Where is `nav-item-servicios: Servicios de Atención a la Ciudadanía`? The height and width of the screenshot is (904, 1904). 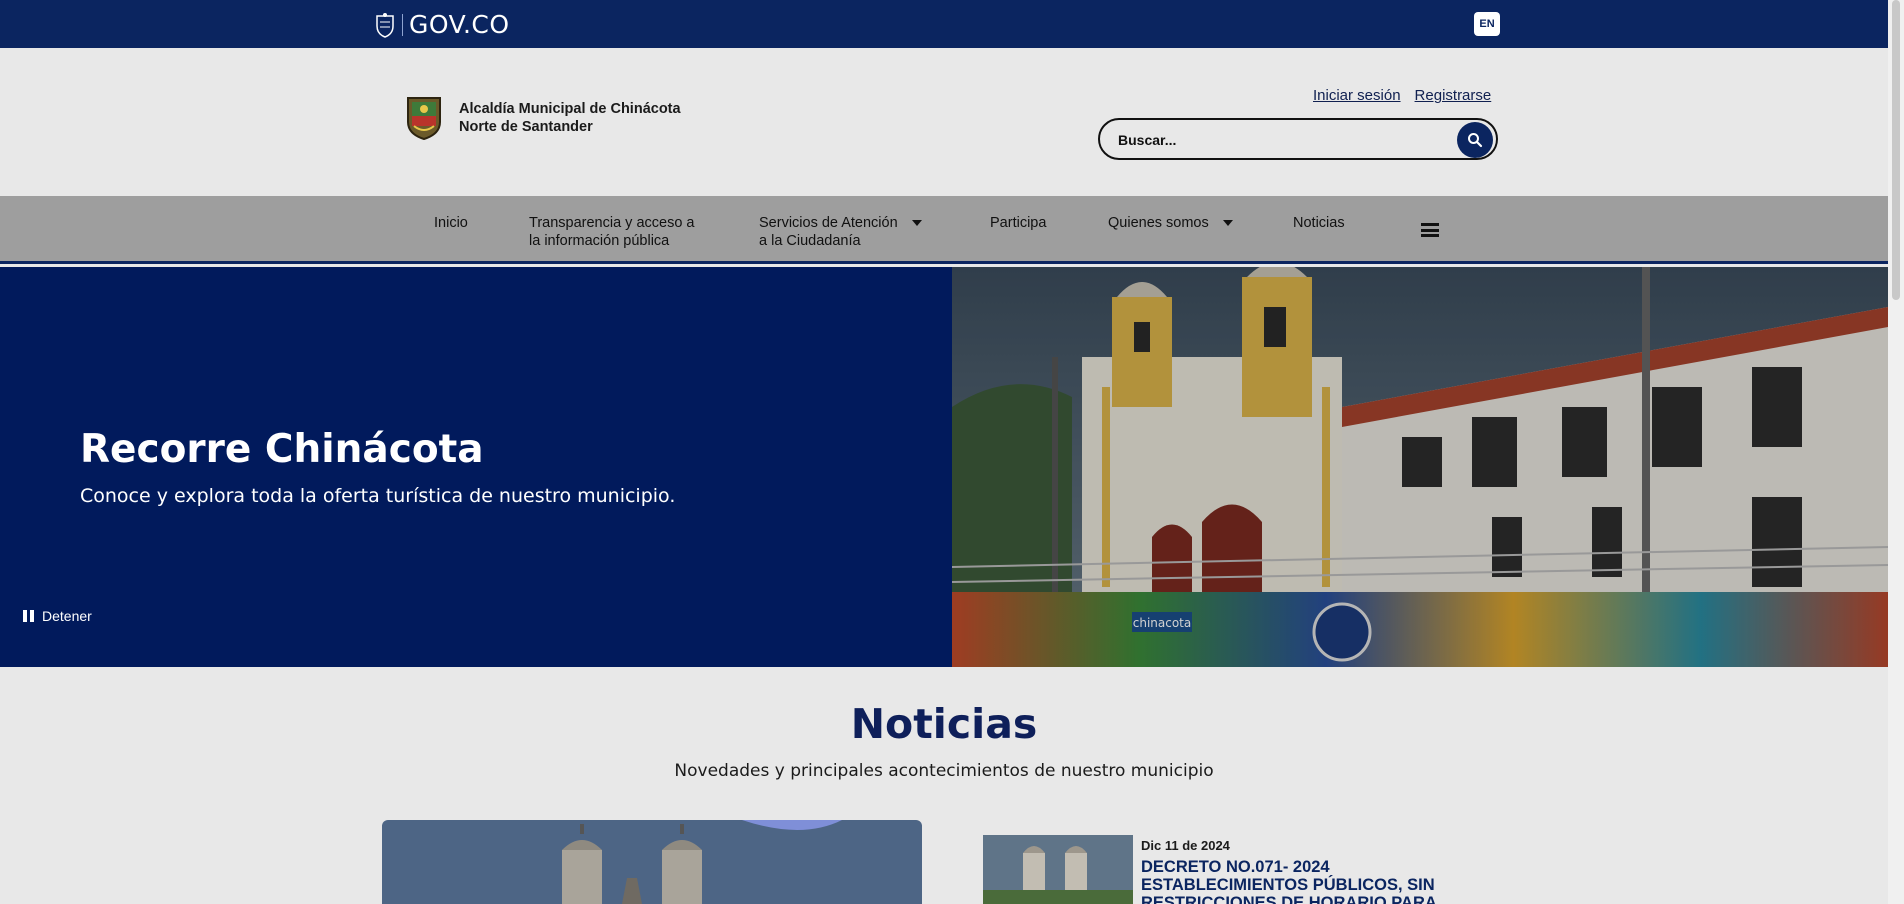 nav-item-servicios: Servicios de Atención a la Ciudadanía is located at coordinates (840, 232).